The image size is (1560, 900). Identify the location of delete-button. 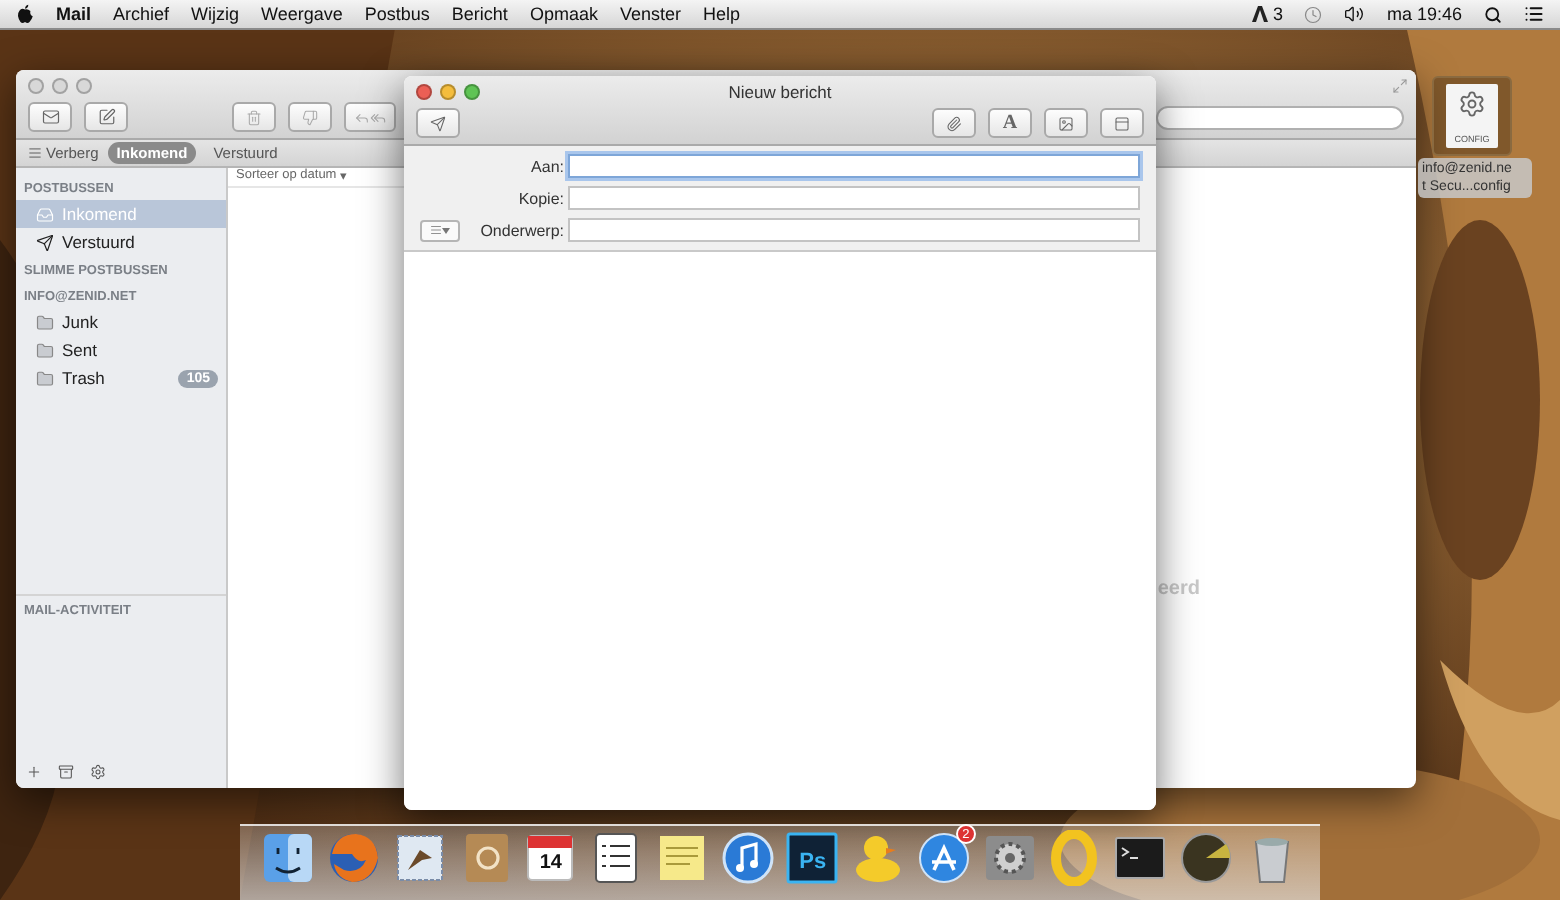
(254, 117).